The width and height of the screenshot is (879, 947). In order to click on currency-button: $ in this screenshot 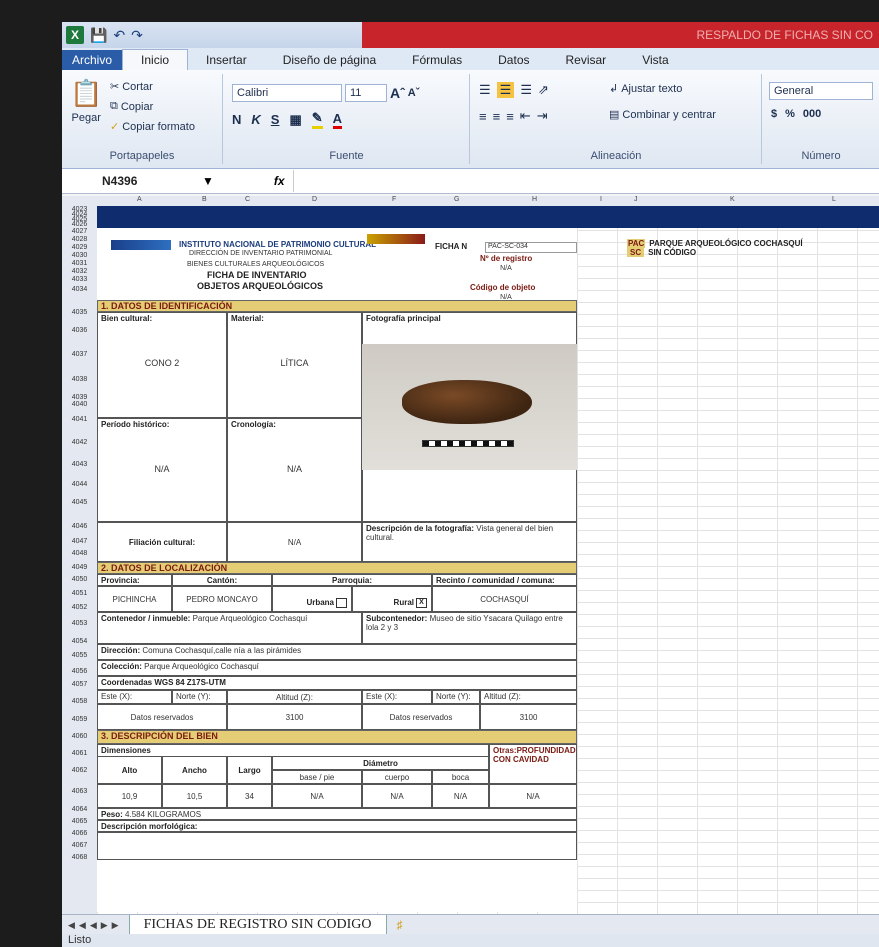, I will do `click(774, 114)`.